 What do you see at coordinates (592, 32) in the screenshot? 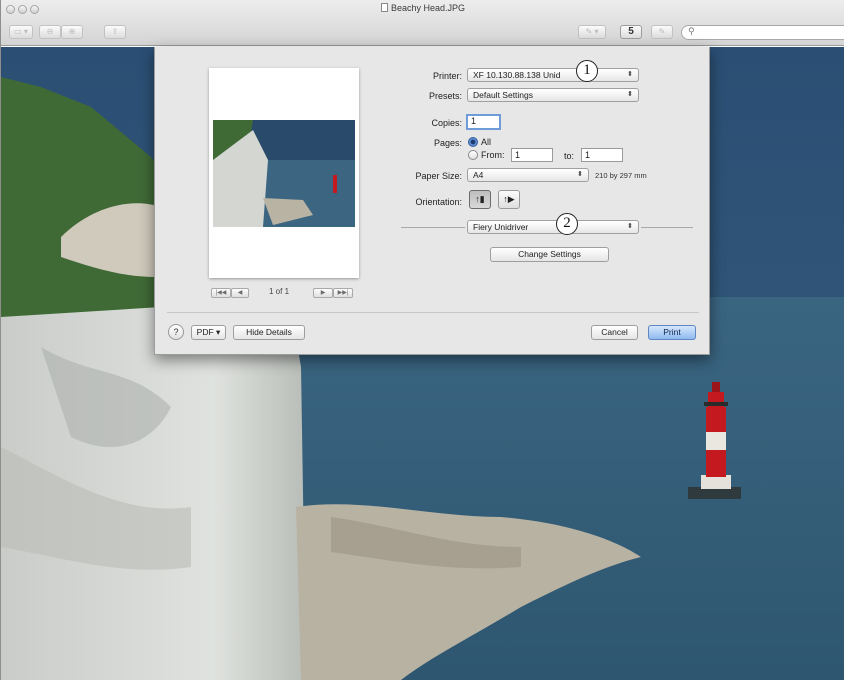
I see `markup-button: ✎ ▾` at bounding box center [592, 32].